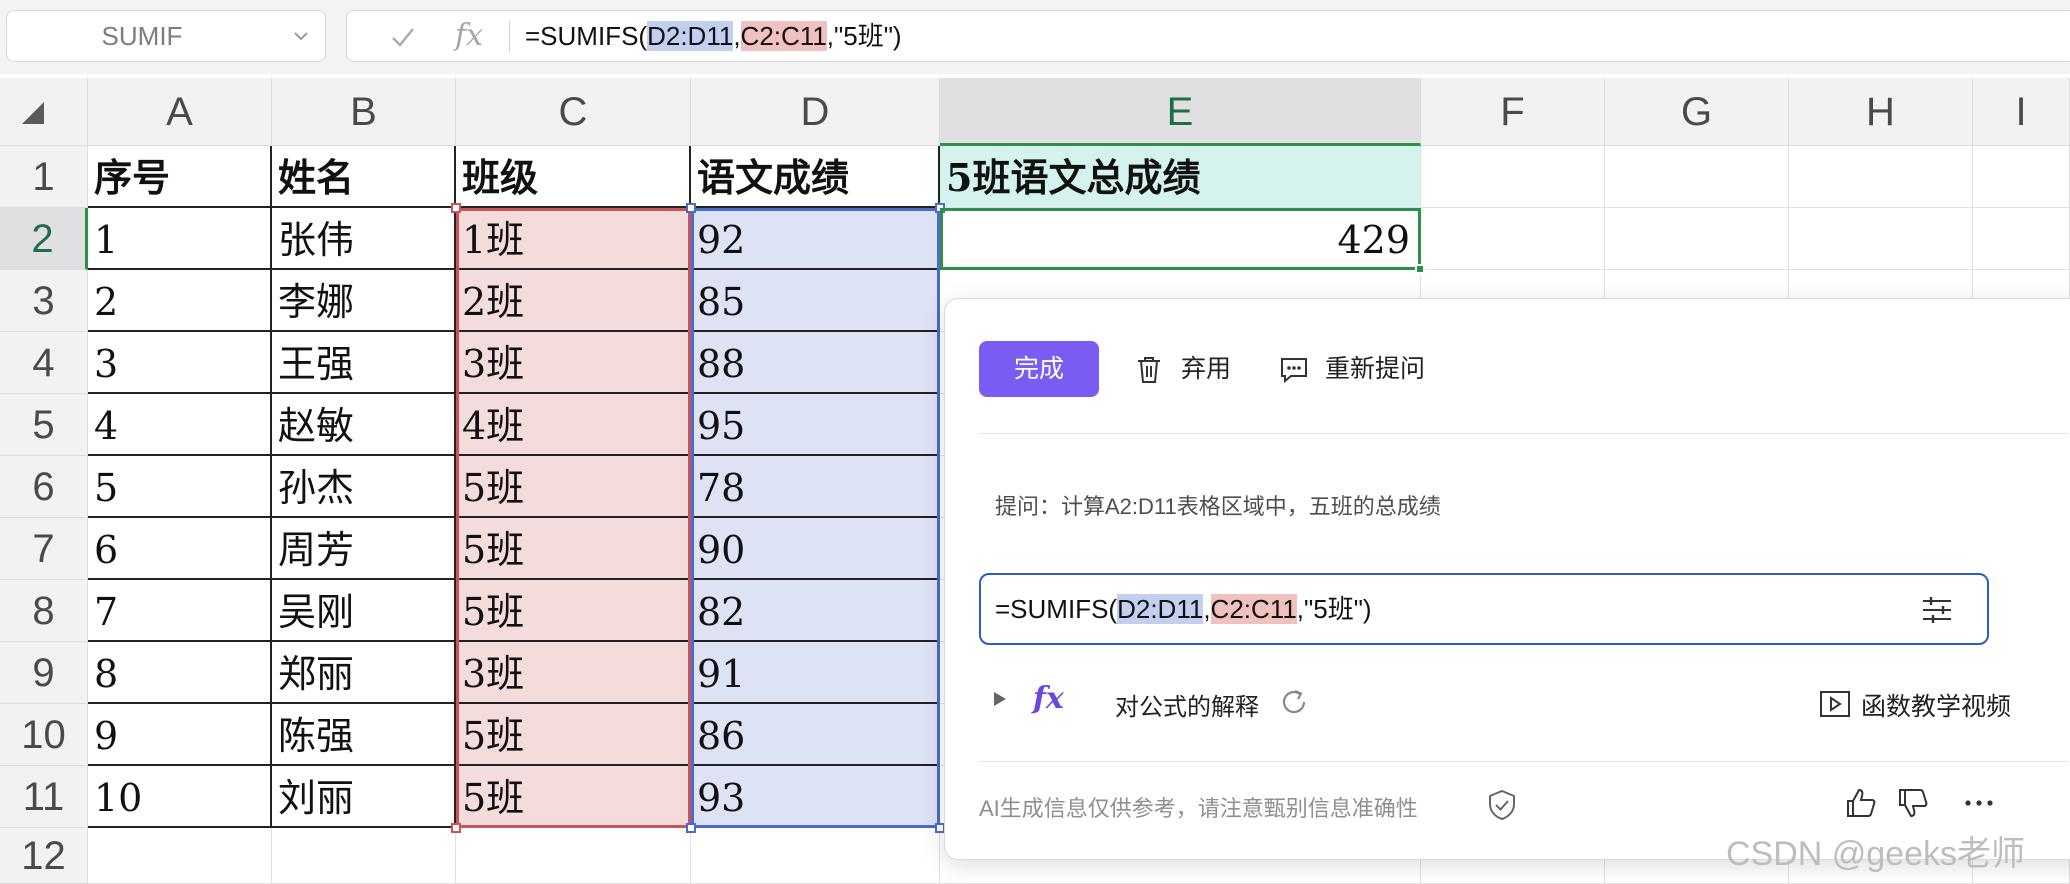  What do you see at coordinates (1697, 239) in the screenshot?
I see `cell-g2` at bounding box center [1697, 239].